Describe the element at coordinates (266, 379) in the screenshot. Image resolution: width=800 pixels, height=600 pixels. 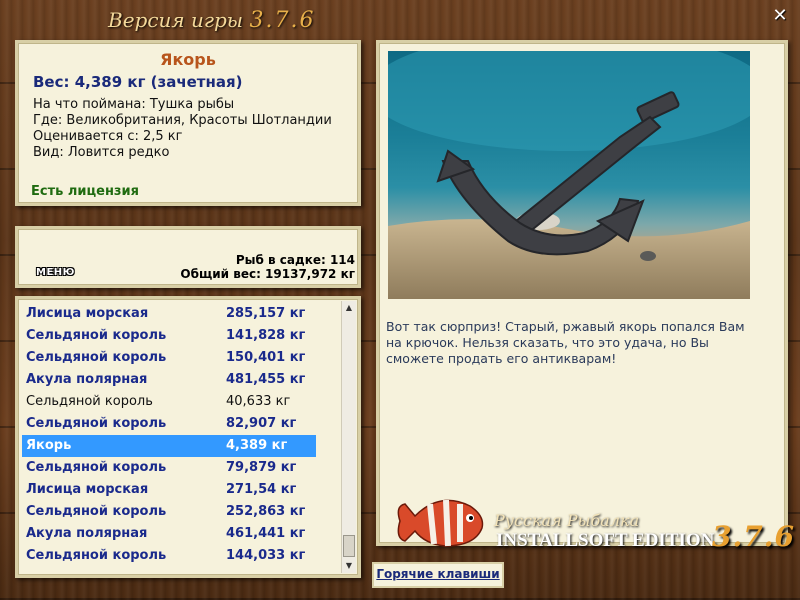
I see `list-item-weight: 481,455 кг` at that location.